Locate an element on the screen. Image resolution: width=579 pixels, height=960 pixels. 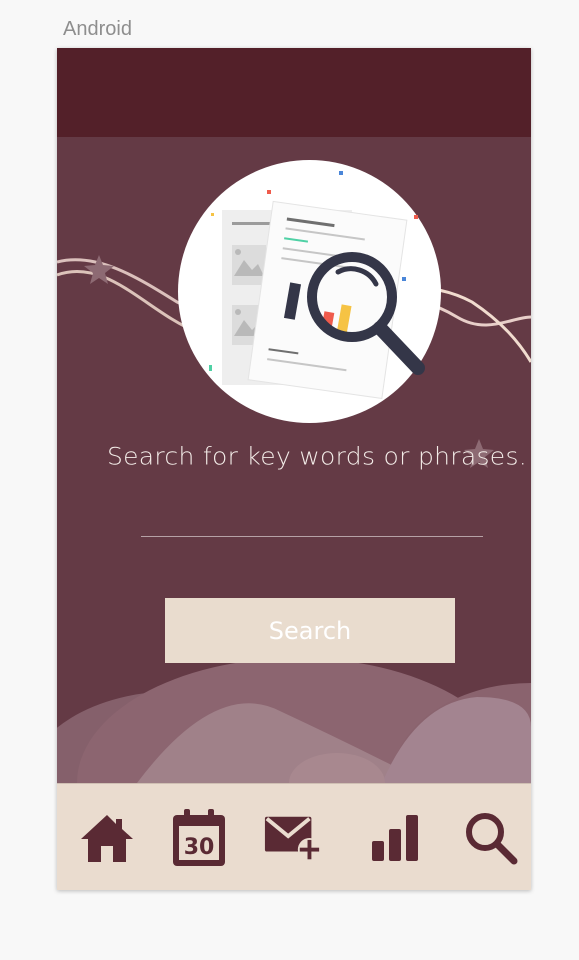
doc-image-sun is located at coordinates (238, 252).